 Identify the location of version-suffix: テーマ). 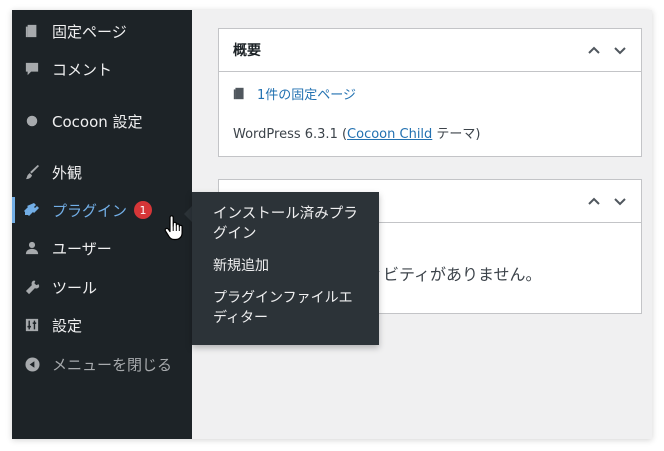
(456, 134).